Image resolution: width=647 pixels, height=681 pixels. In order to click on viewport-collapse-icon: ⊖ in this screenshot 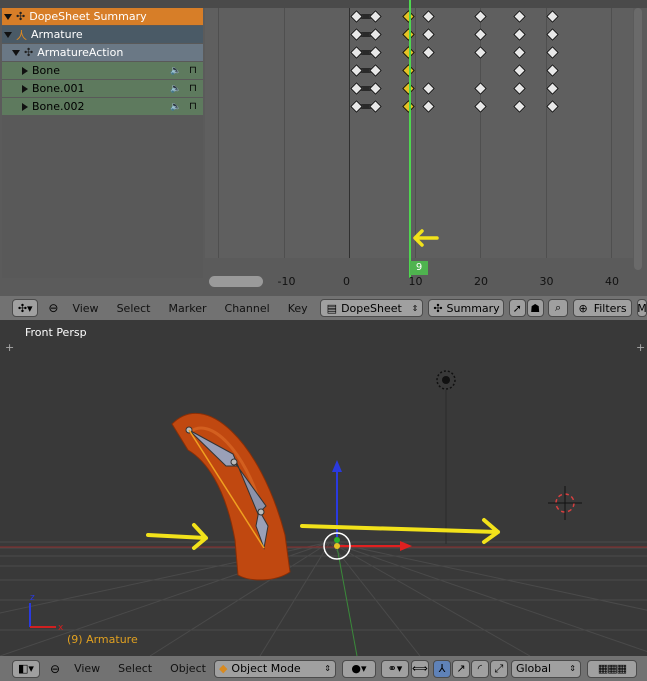, I will do `click(55, 669)`.